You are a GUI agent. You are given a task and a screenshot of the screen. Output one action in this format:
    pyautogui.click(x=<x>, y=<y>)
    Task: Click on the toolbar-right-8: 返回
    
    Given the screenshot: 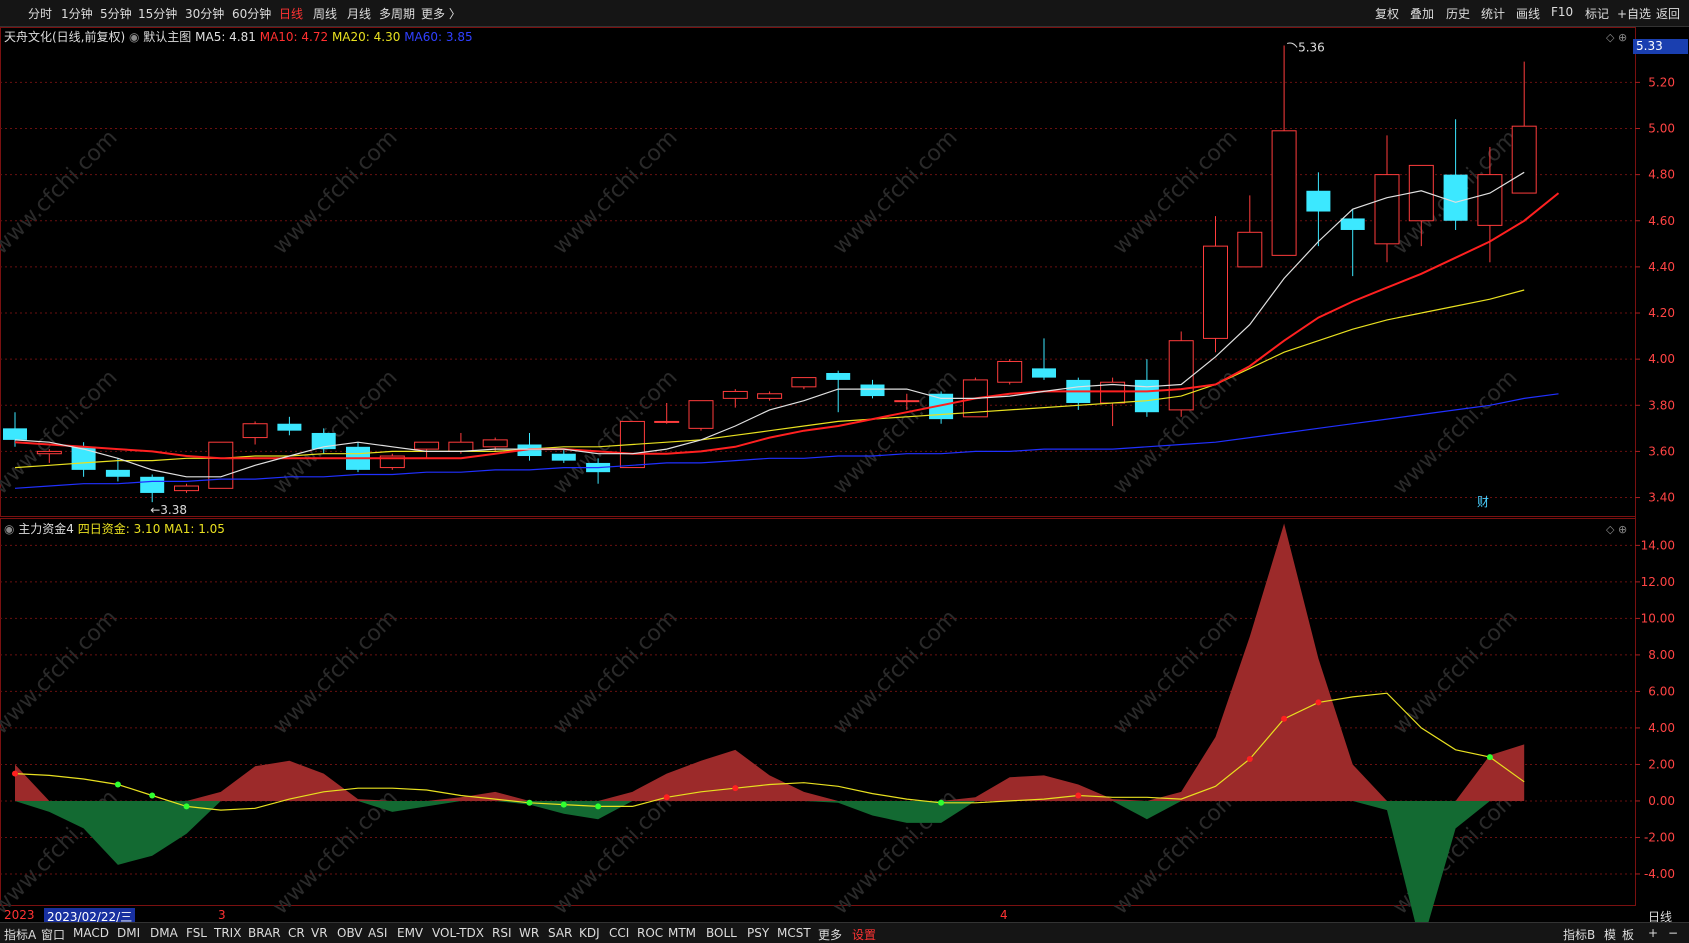 What is the action you would take?
    pyautogui.click(x=1668, y=13)
    